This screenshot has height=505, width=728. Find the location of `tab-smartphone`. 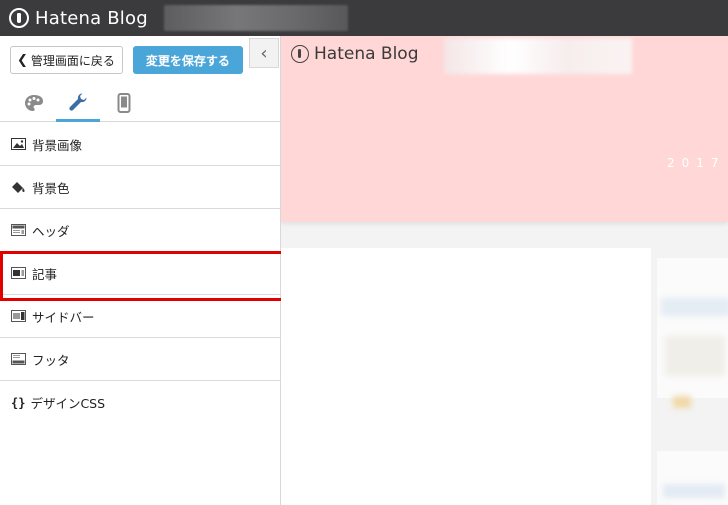

tab-smartphone is located at coordinates (124, 103).